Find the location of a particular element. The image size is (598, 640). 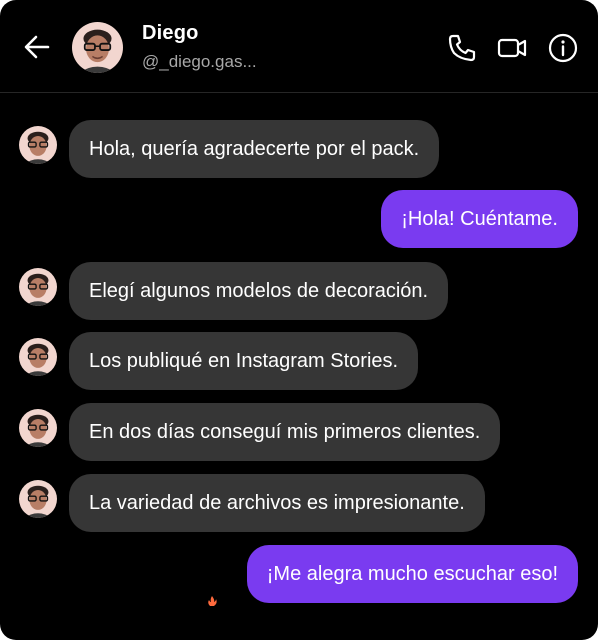

message-row: Elegí algunos modelos de decoración. is located at coordinates (299, 291).